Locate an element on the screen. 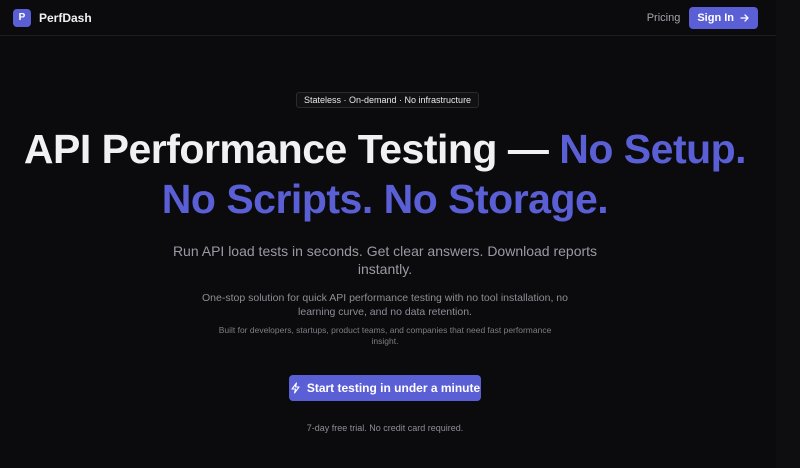 The height and width of the screenshot is (468, 800). scrollbar-track is located at coordinates (788, 234).